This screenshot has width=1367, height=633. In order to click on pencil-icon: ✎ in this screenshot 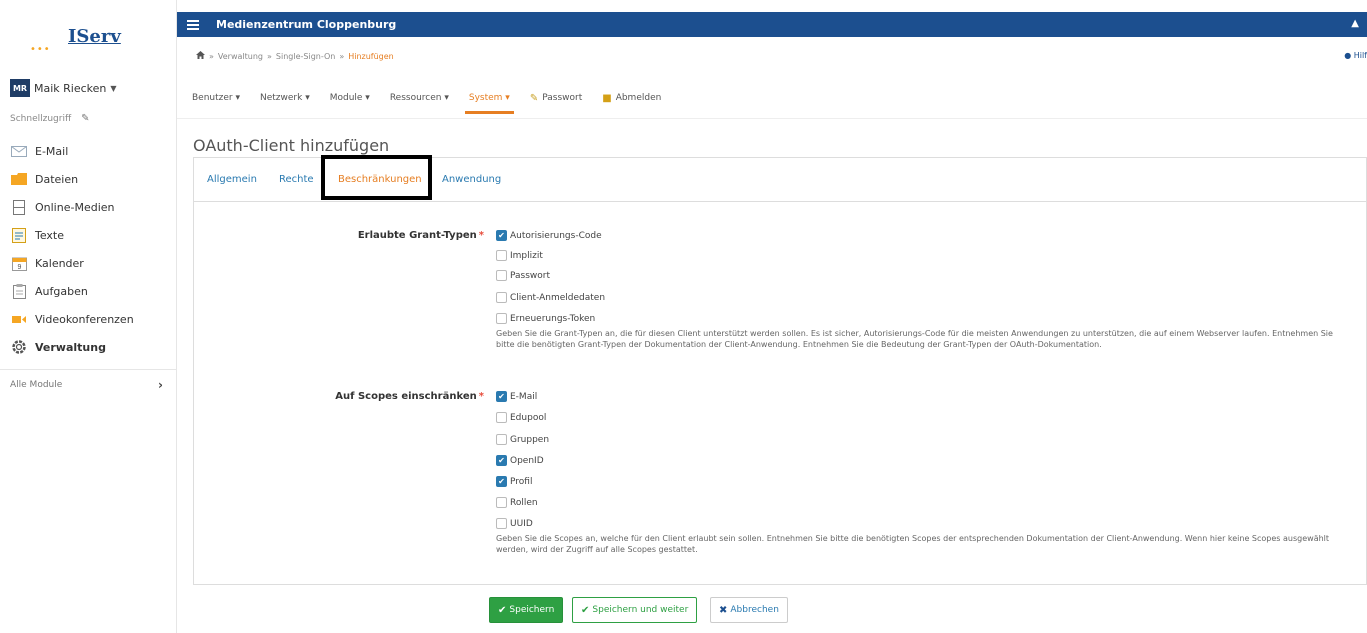, I will do `click(85, 118)`.